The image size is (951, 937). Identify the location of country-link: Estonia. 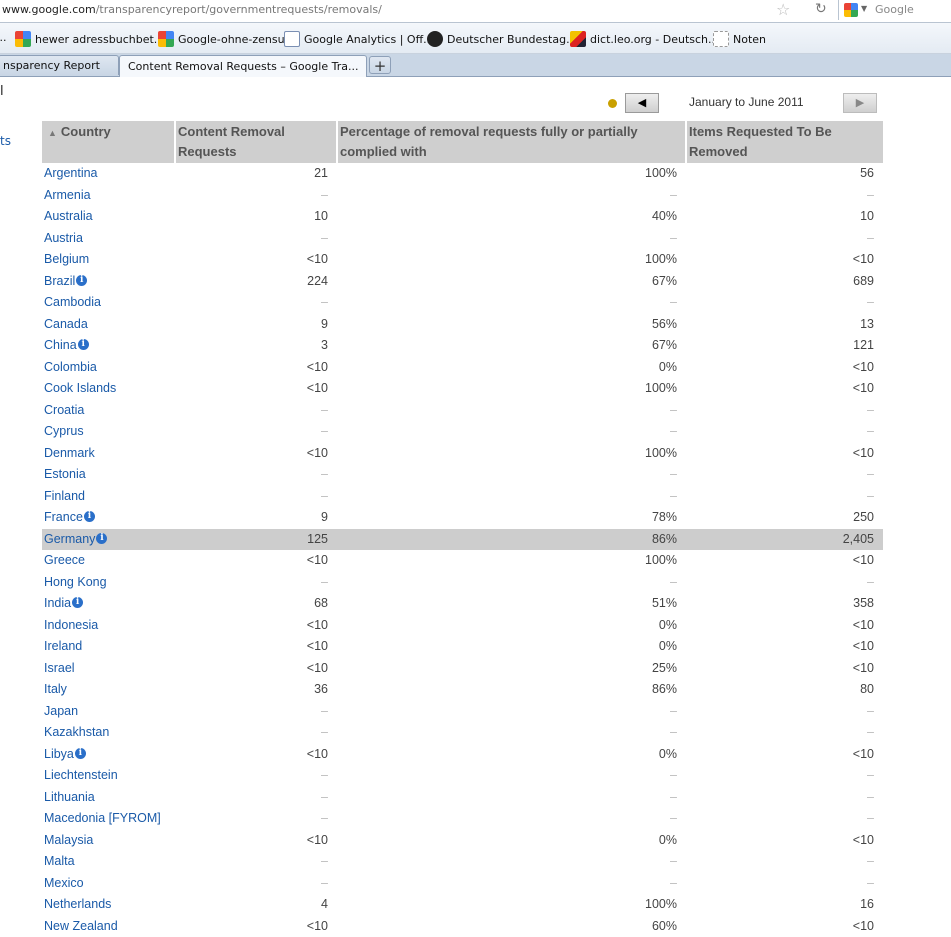
(65, 474).